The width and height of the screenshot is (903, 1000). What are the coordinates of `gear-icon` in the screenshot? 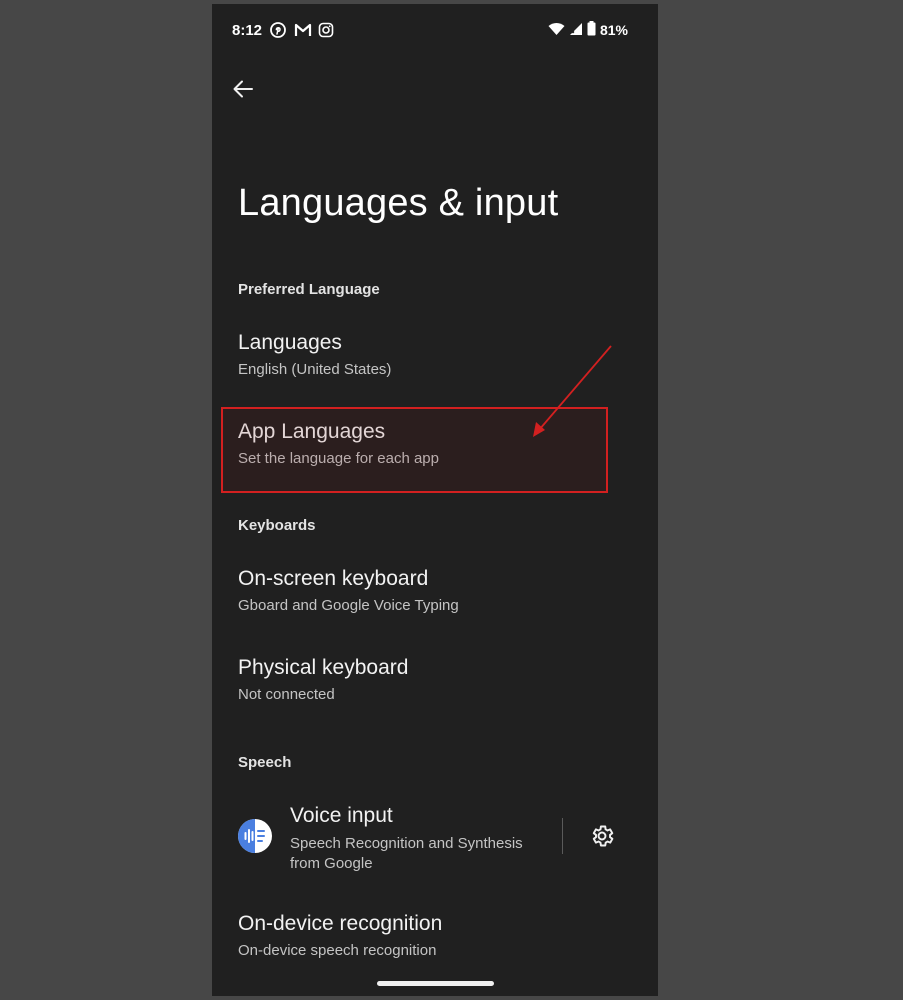 It's located at (603, 836).